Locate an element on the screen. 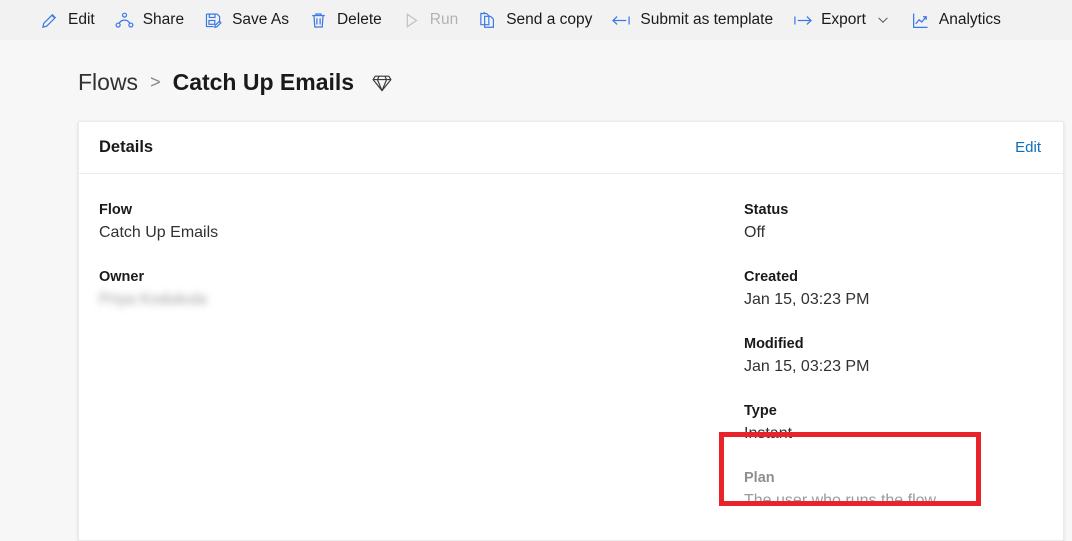  play-icon is located at coordinates (411, 20).